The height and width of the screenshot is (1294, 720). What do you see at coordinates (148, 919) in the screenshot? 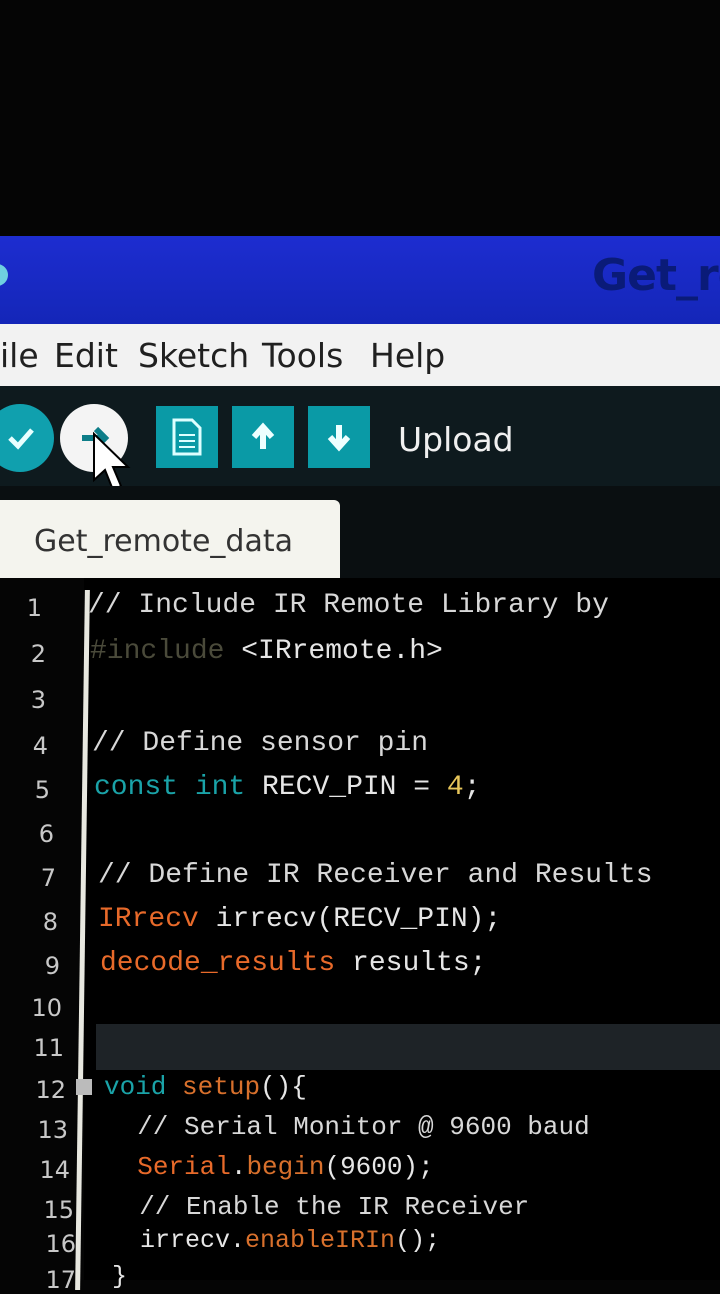
I see `code-token: IRrecv` at bounding box center [148, 919].